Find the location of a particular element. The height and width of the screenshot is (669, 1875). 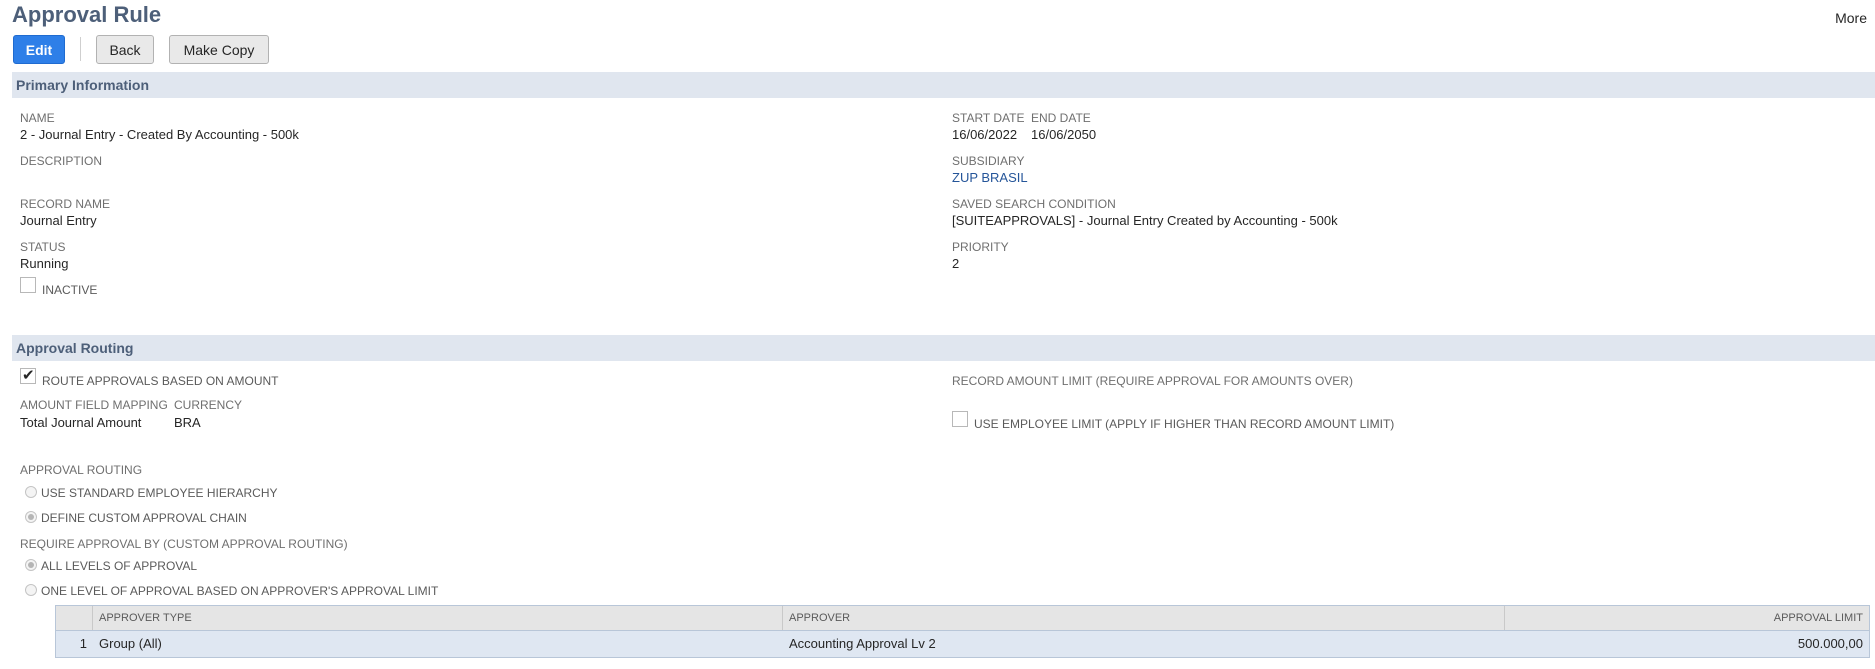

section-header-primary-information: Primary Information is located at coordinates (943, 85).